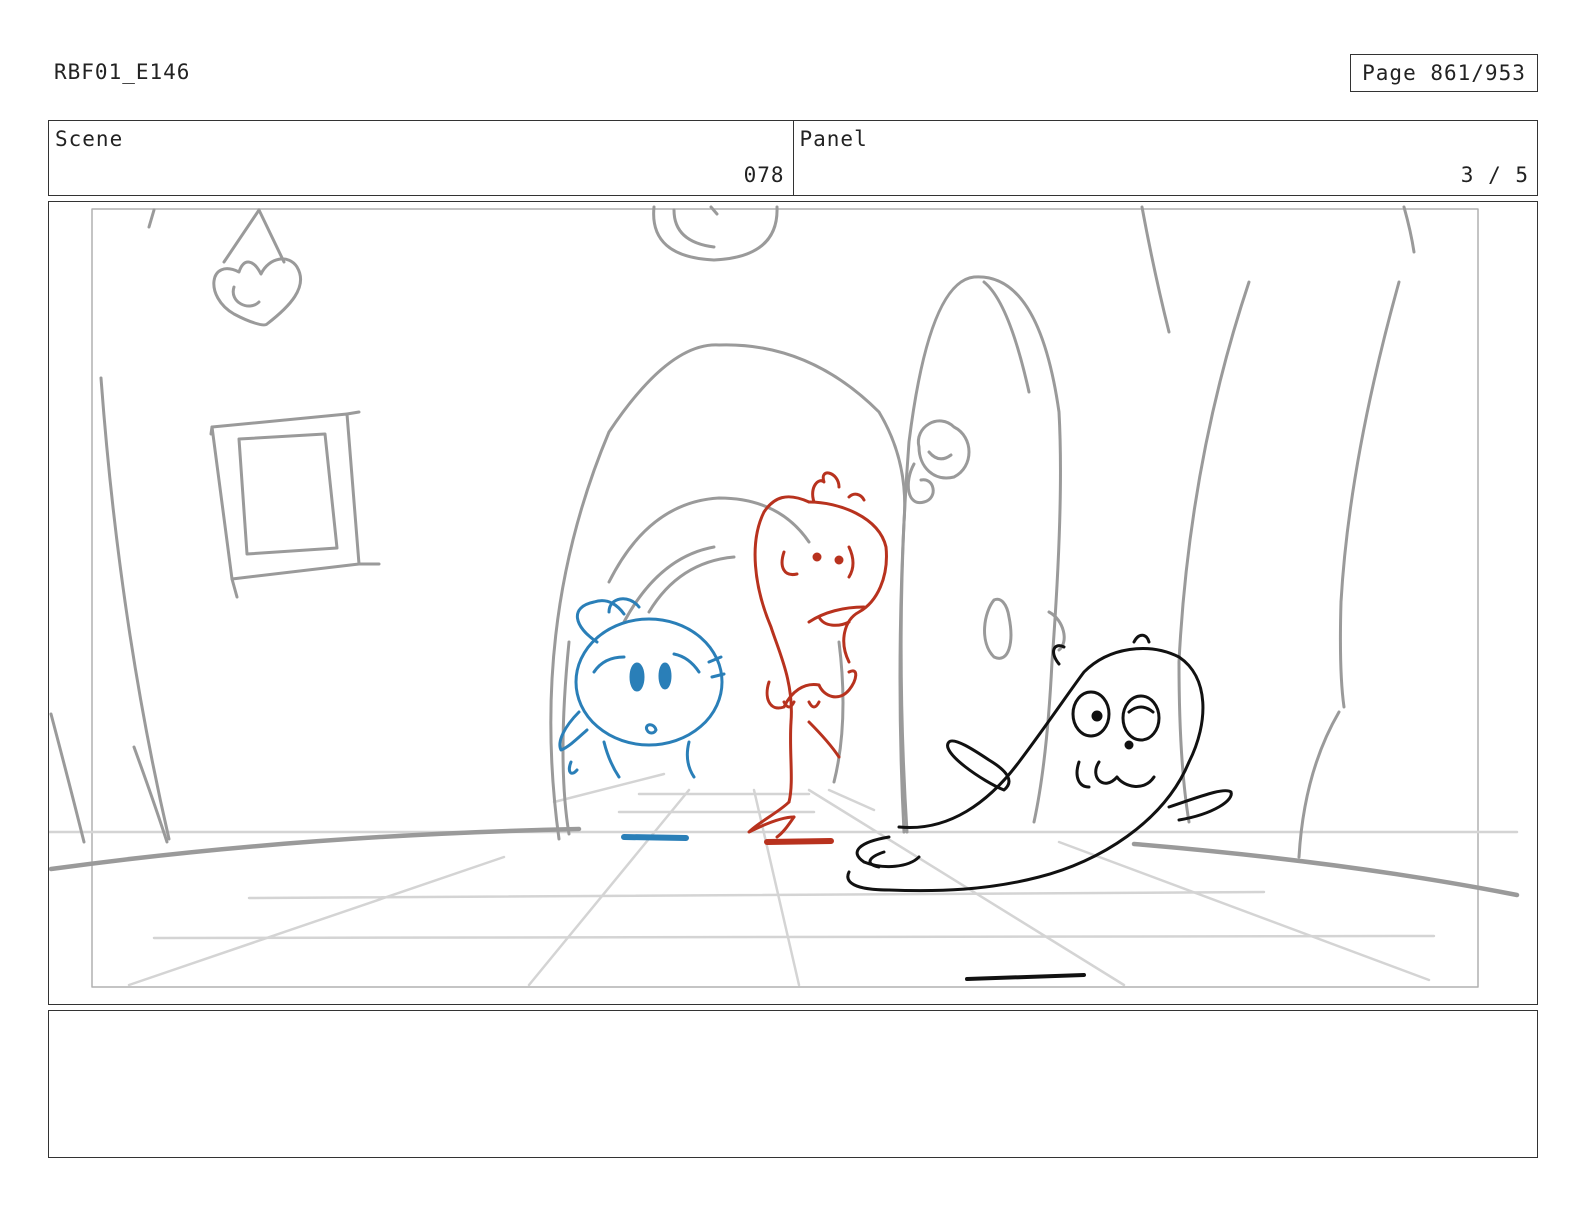  What do you see at coordinates (1039, 763) in the screenshot?
I see `black-character` at bounding box center [1039, 763].